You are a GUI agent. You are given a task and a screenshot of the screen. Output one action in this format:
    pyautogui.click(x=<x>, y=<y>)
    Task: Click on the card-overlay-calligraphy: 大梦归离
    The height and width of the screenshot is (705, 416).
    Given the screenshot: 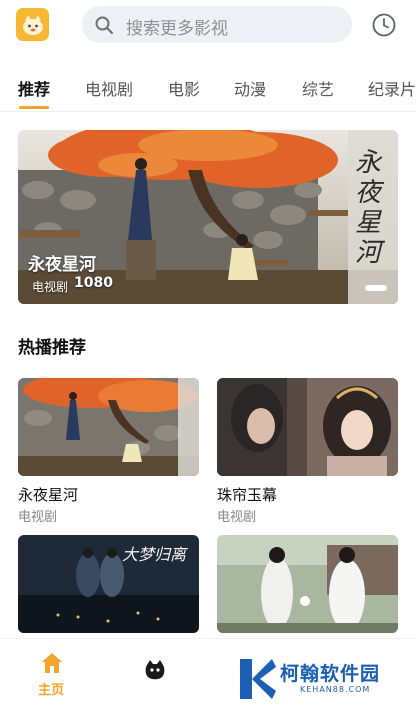 What is the action you would take?
    pyautogui.click(x=154, y=554)
    